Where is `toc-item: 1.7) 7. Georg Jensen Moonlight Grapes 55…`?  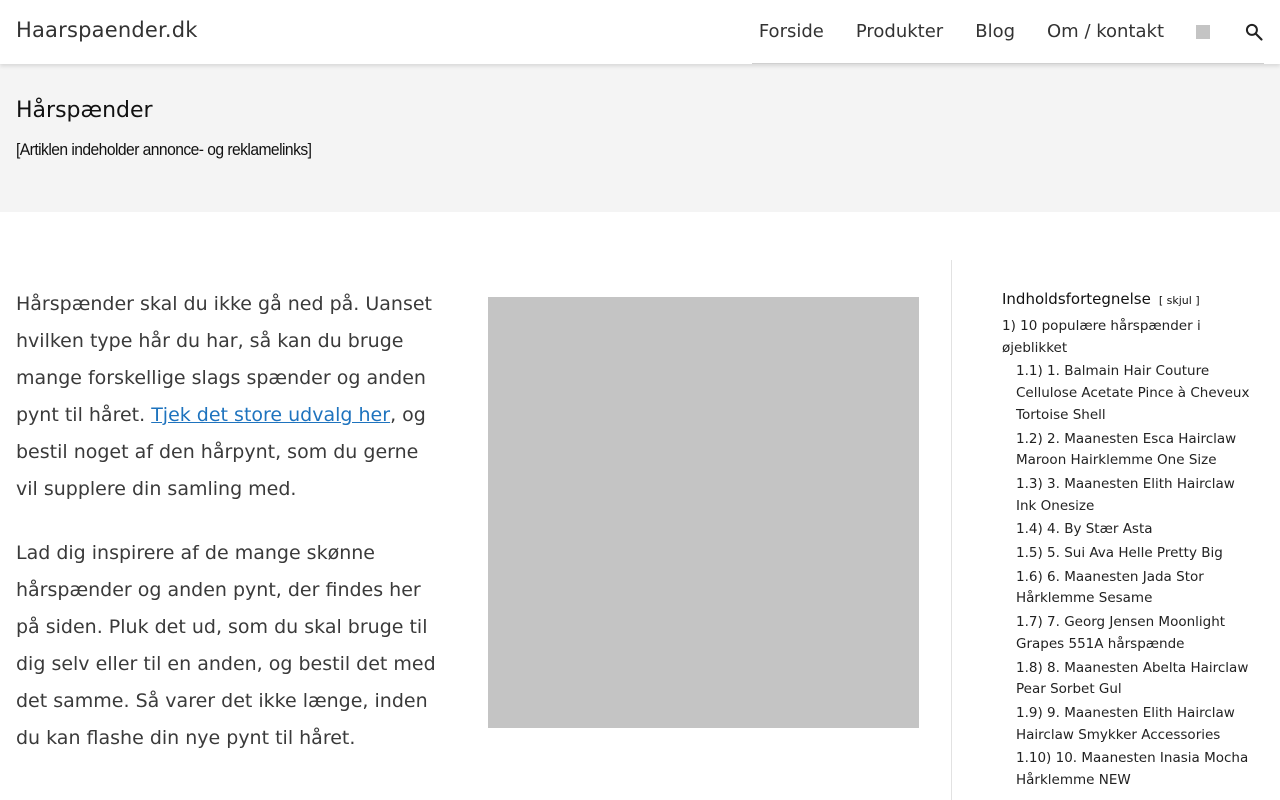
toc-item: 1.7) 7. Georg Jensen Moonlight Grapes 55… is located at coordinates (1127, 633).